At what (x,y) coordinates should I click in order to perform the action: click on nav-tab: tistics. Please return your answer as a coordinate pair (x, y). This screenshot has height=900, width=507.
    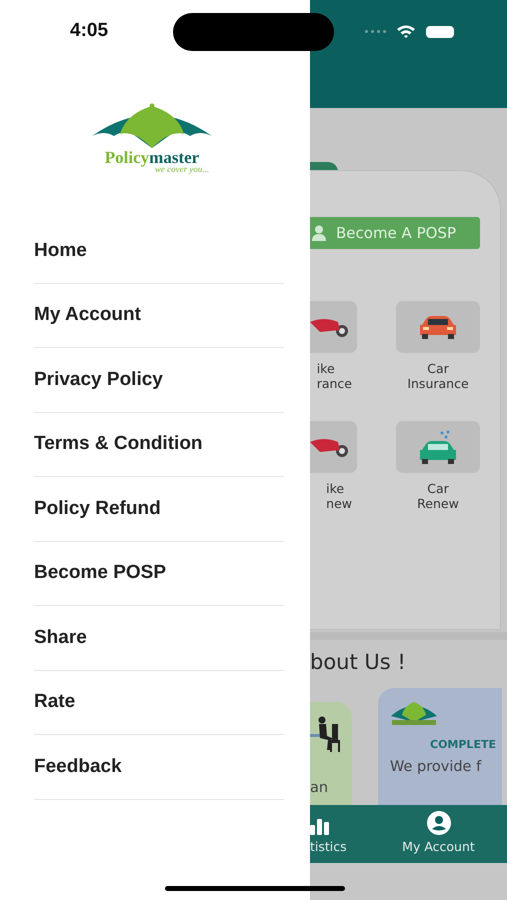
    Looking at the image, I should click on (340, 834).